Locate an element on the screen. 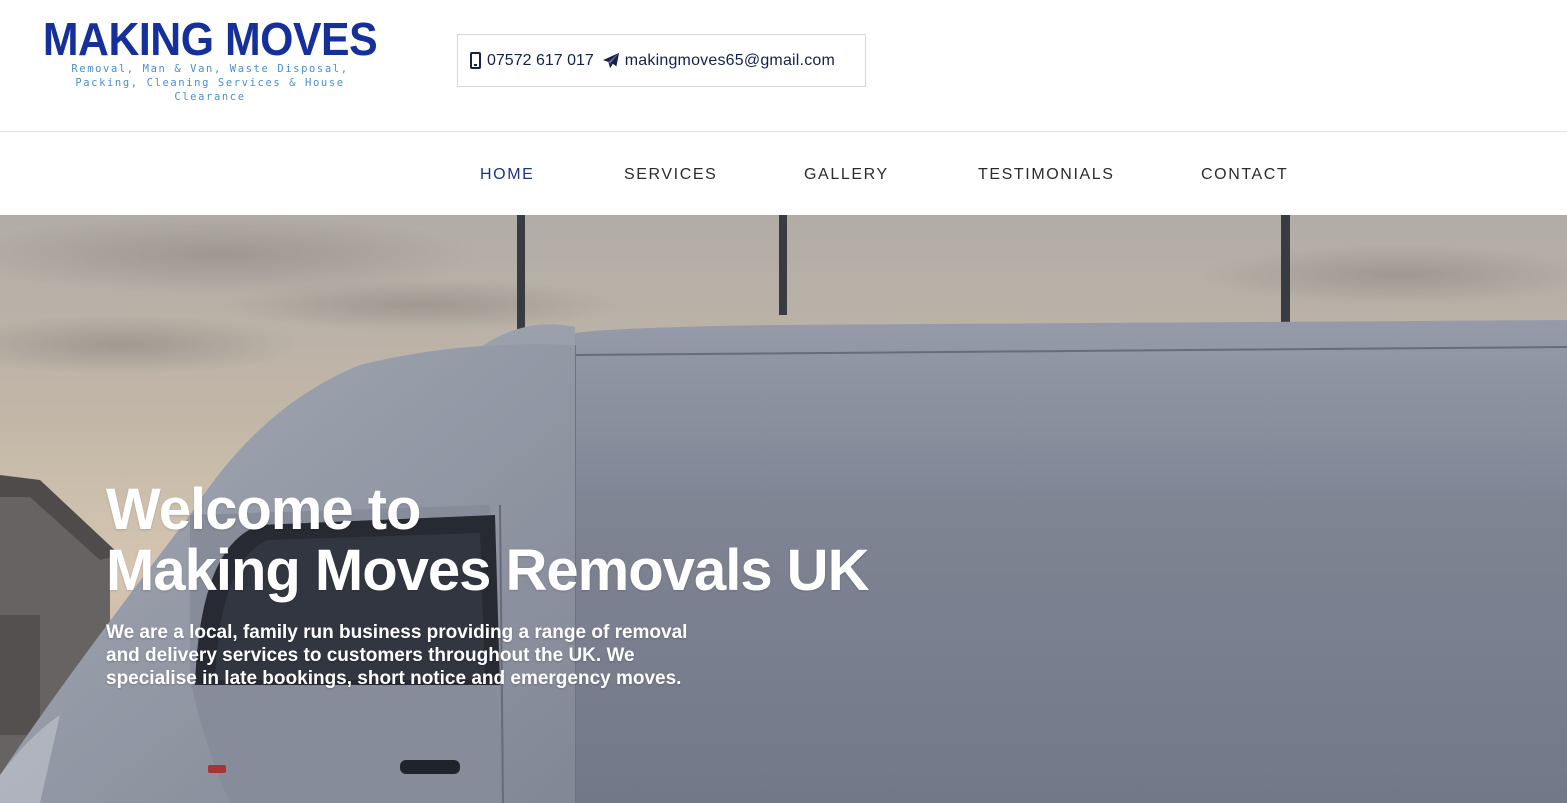 This screenshot has height=803, width=1567. phone-link: 07572 617 017 is located at coordinates (532, 61).